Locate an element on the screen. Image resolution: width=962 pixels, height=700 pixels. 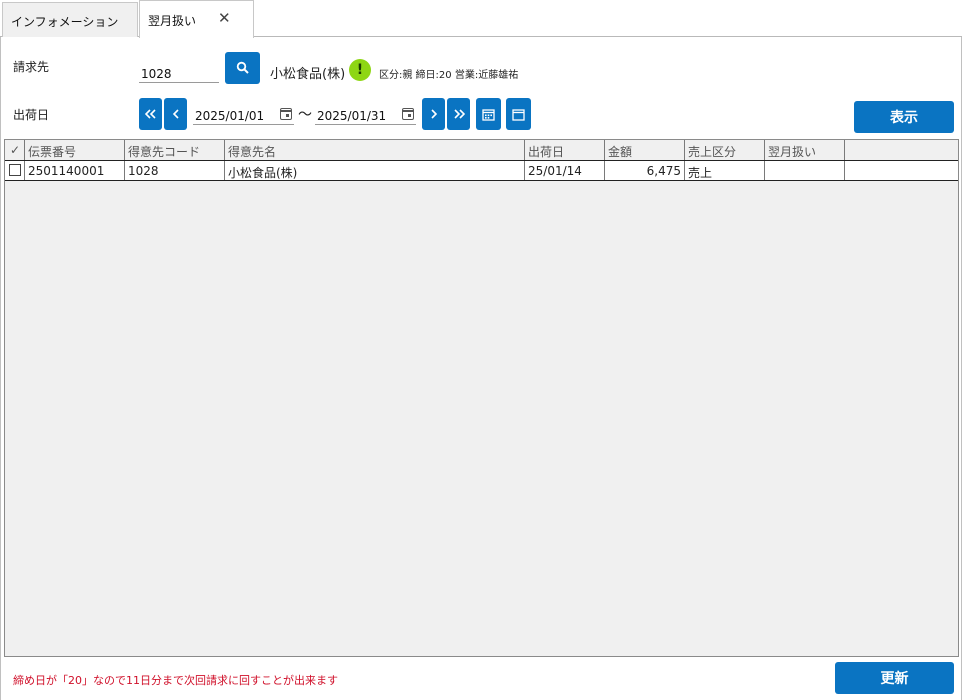
search-icon is located at coordinates (242, 67).